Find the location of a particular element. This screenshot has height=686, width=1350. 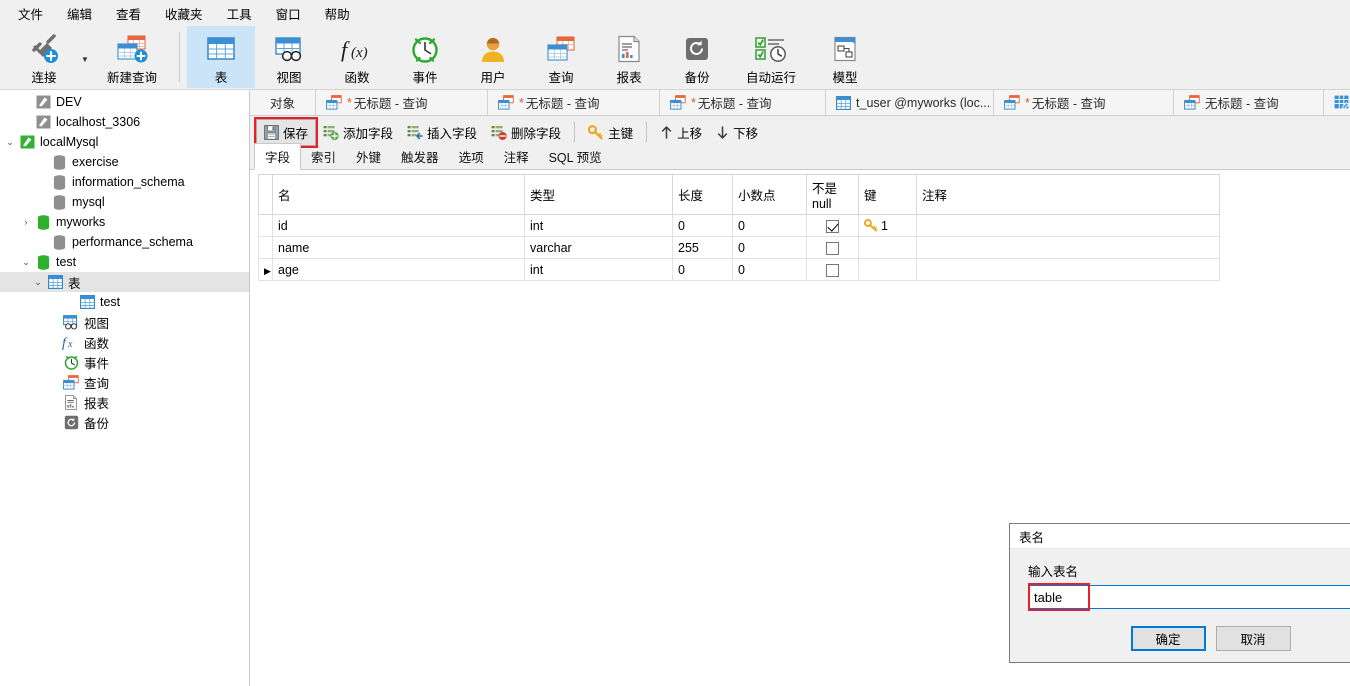

cell-field-type: varchar is located at coordinates (598, 247).